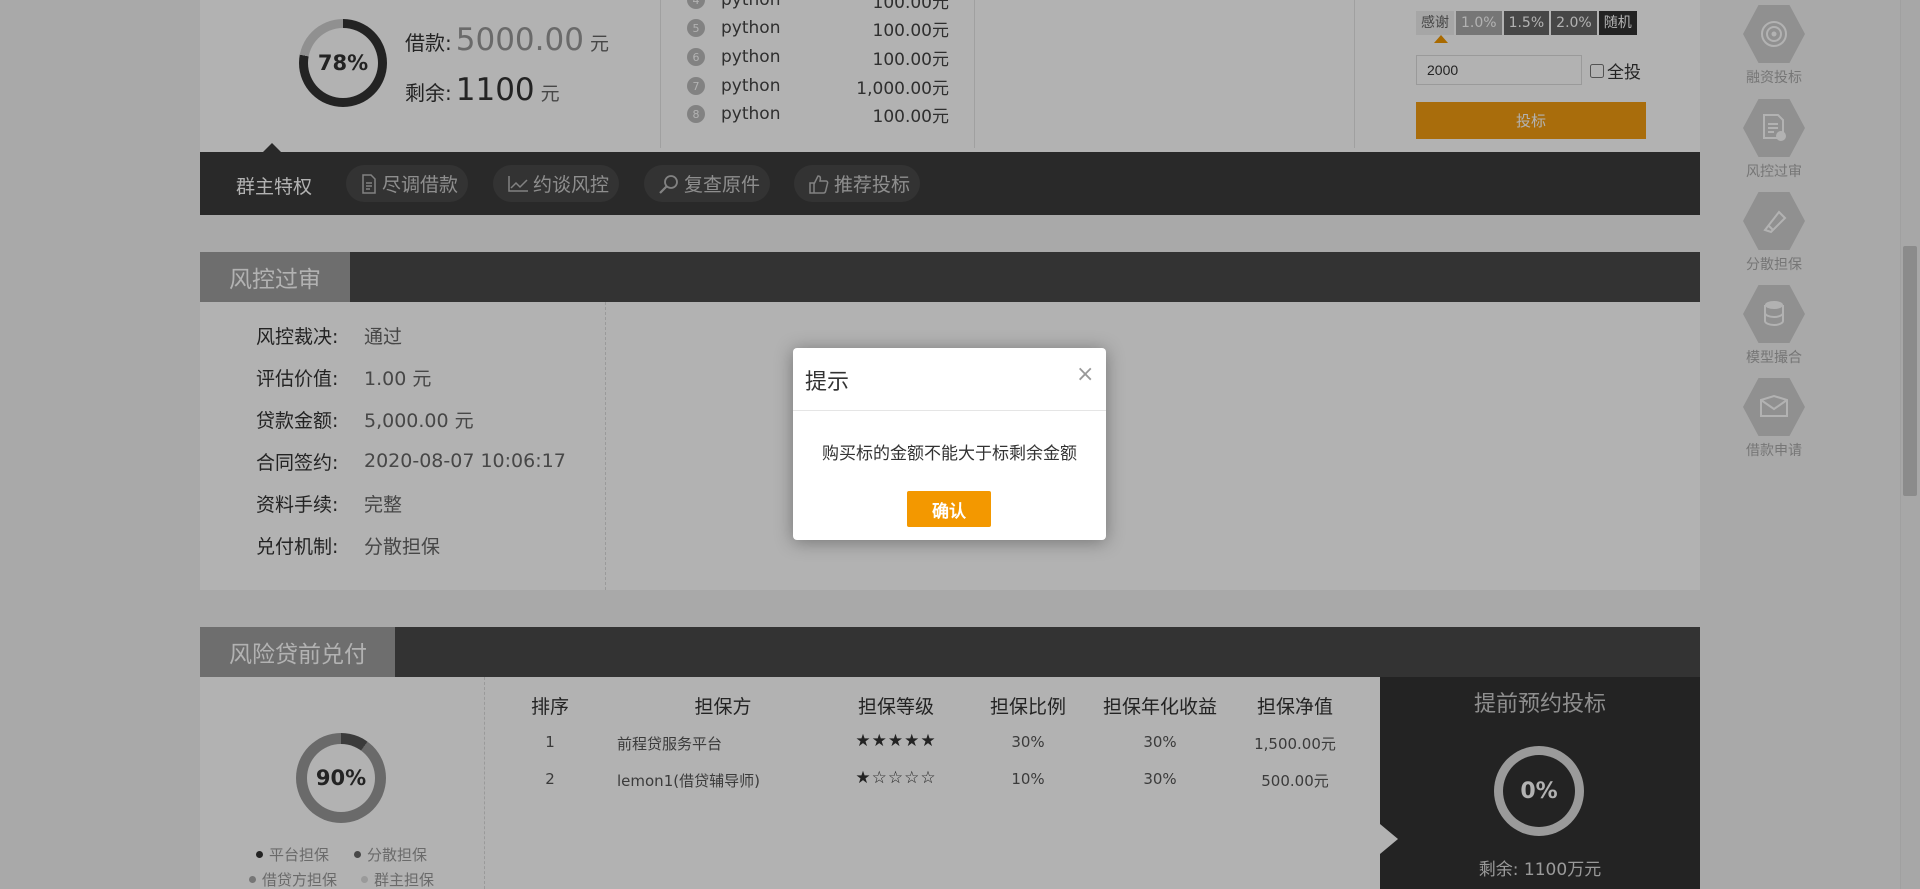 The width and height of the screenshot is (1920, 889). What do you see at coordinates (827, 382) in the screenshot?
I see `dialog-title: 提示` at bounding box center [827, 382].